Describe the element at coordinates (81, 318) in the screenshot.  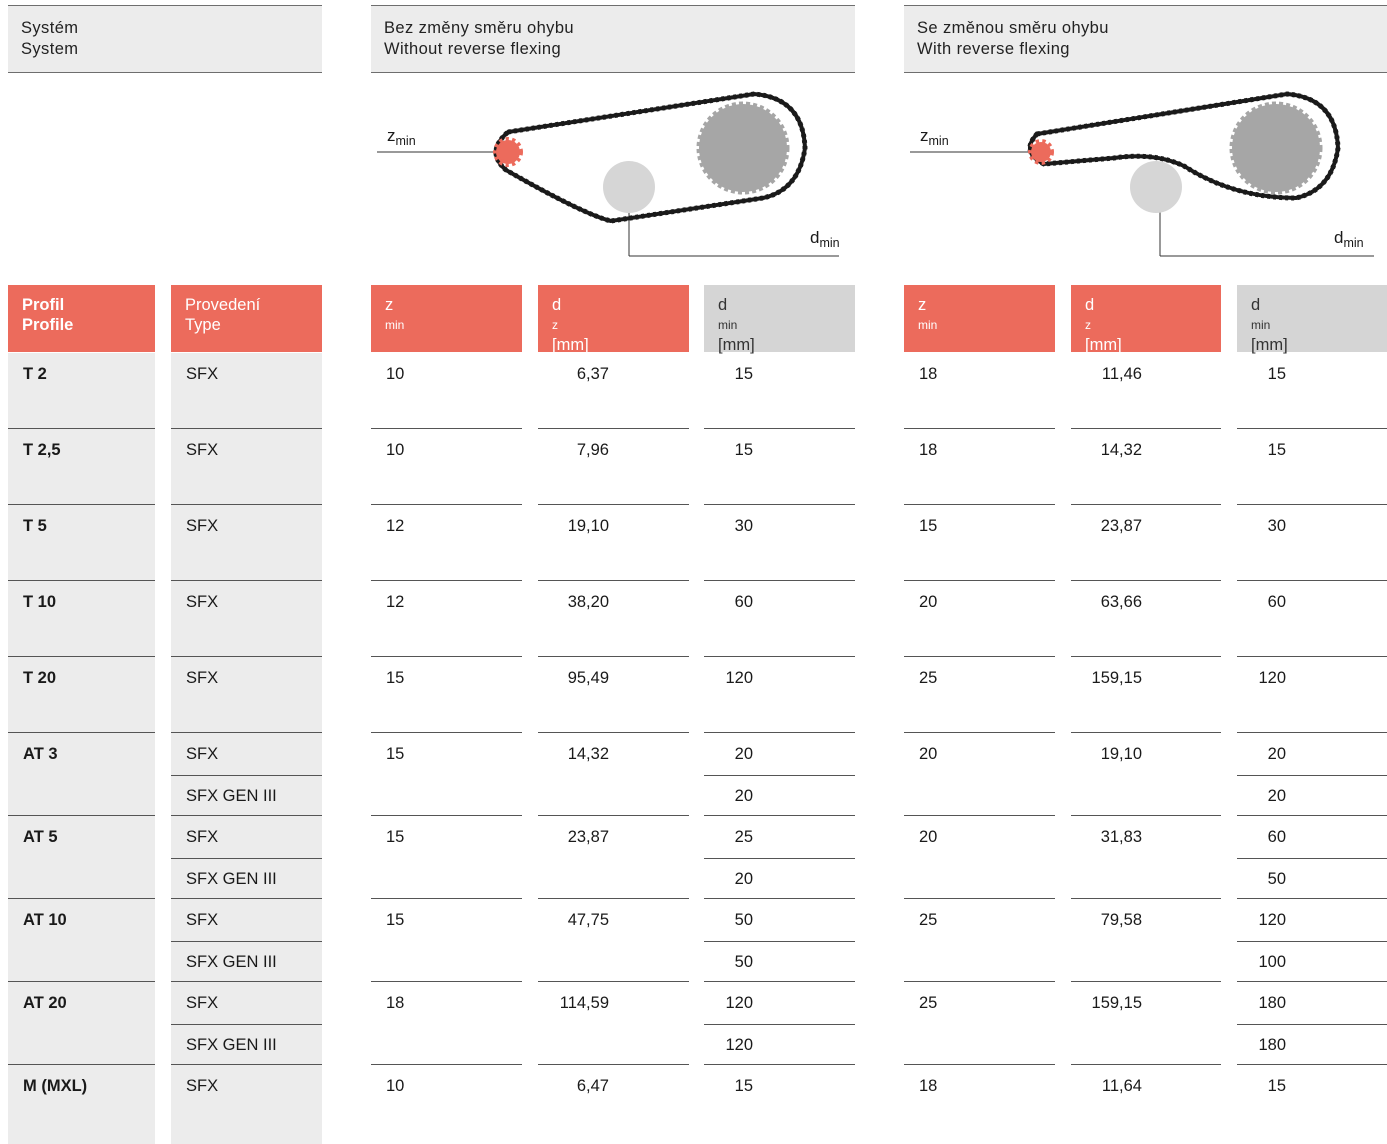
I see `col-header-profile: Profil Profile` at that location.